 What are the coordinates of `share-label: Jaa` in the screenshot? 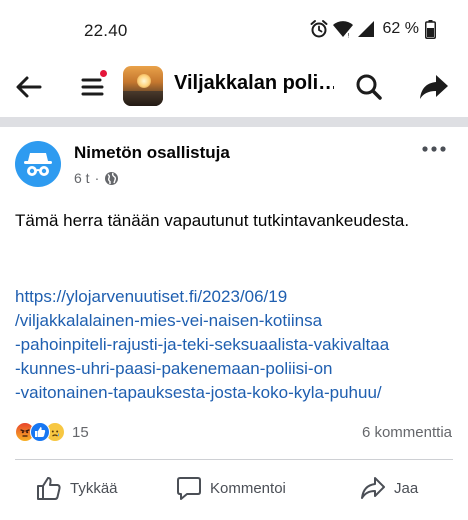 It's located at (406, 488).